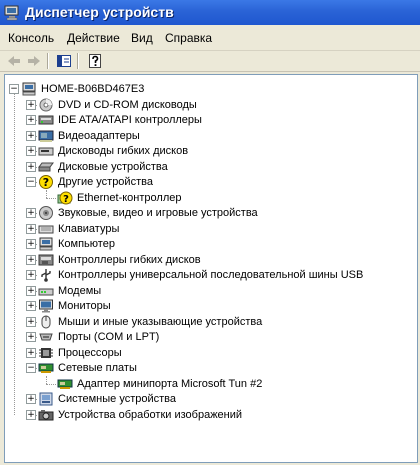 The width and height of the screenshot is (420, 465). I want to click on menu-action: Действие, so click(93, 38).